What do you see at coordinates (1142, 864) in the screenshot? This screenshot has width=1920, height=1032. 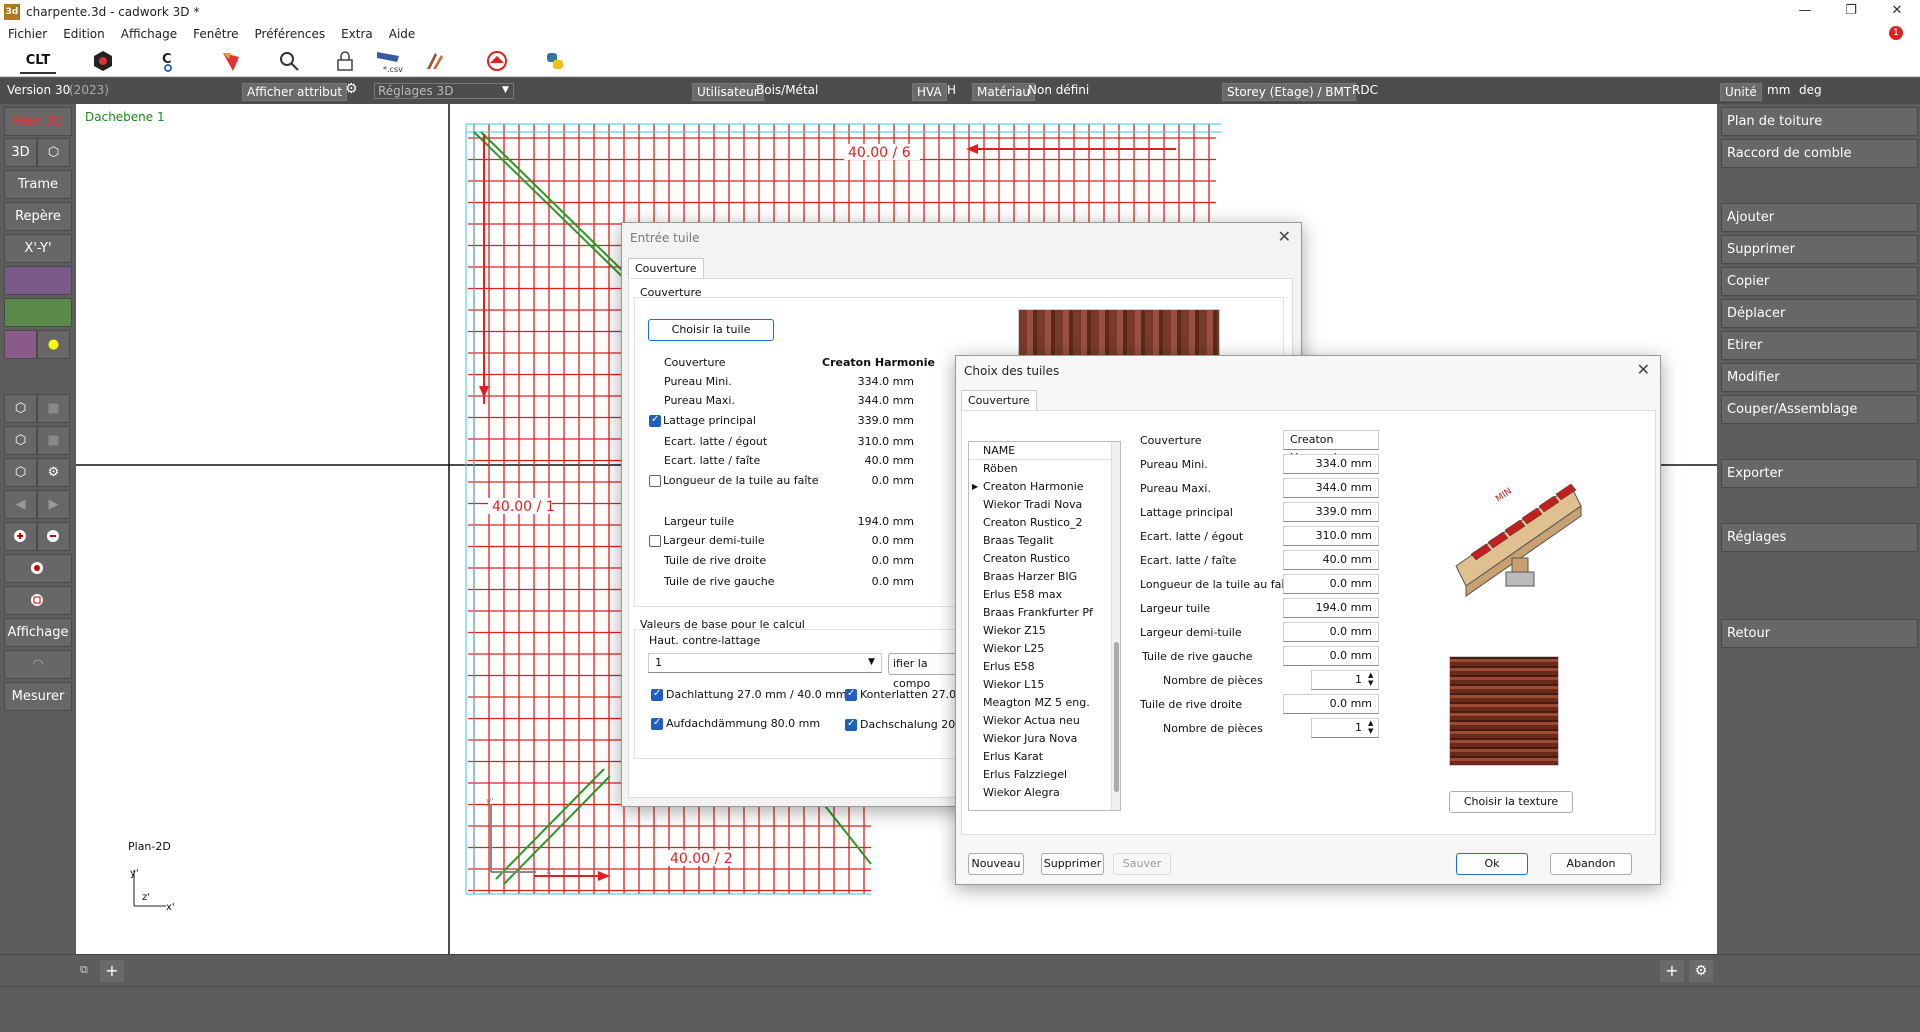 I see `sauver-button: Sauver` at bounding box center [1142, 864].